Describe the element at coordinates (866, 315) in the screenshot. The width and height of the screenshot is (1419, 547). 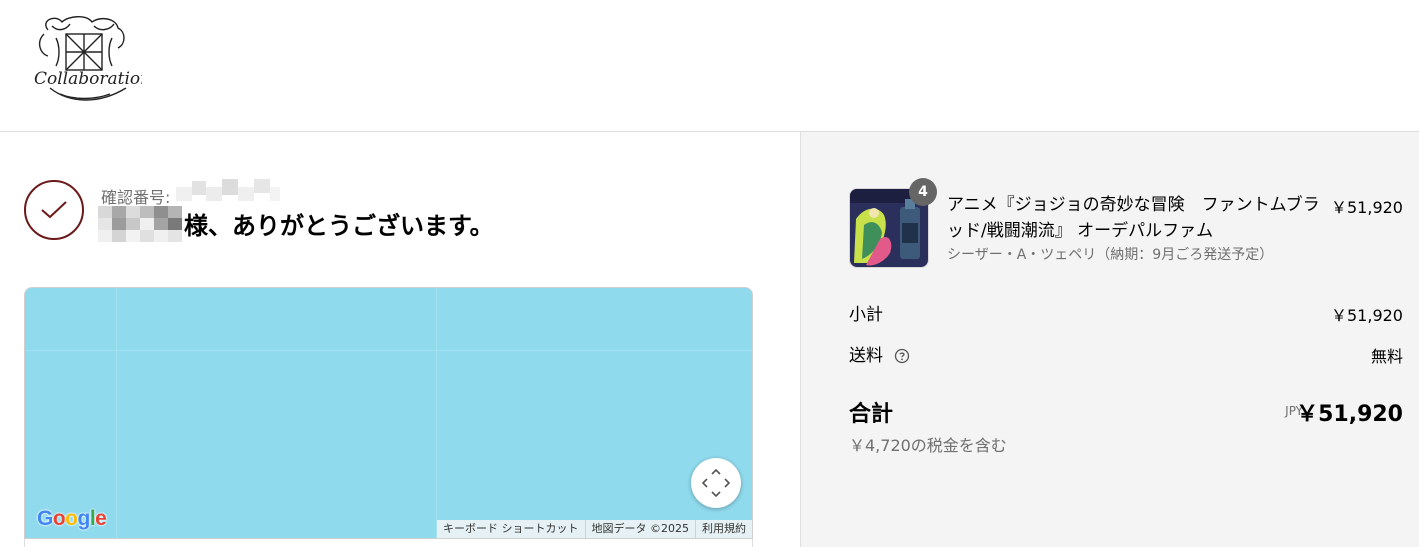
I see `subtotal-label: 小計` at that location.